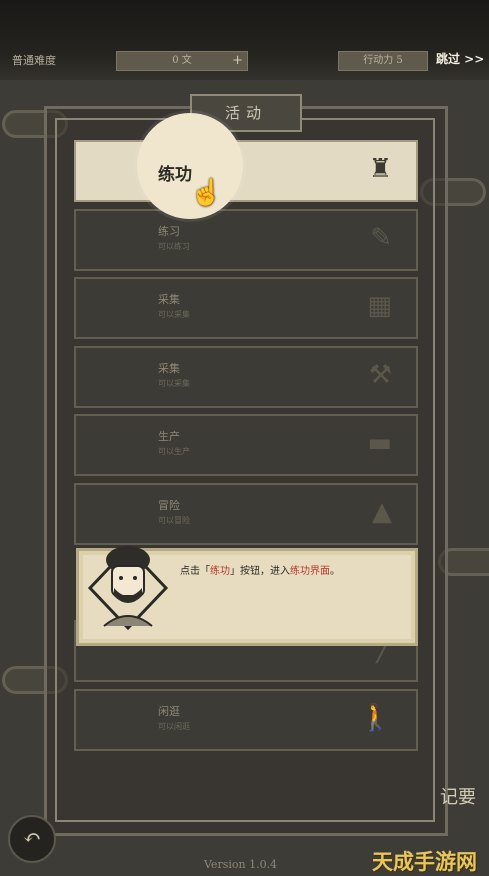 The height and width of the screenshot is (876, 489). I want to click on back-arrow-icon: ↶, so click(32, 838).